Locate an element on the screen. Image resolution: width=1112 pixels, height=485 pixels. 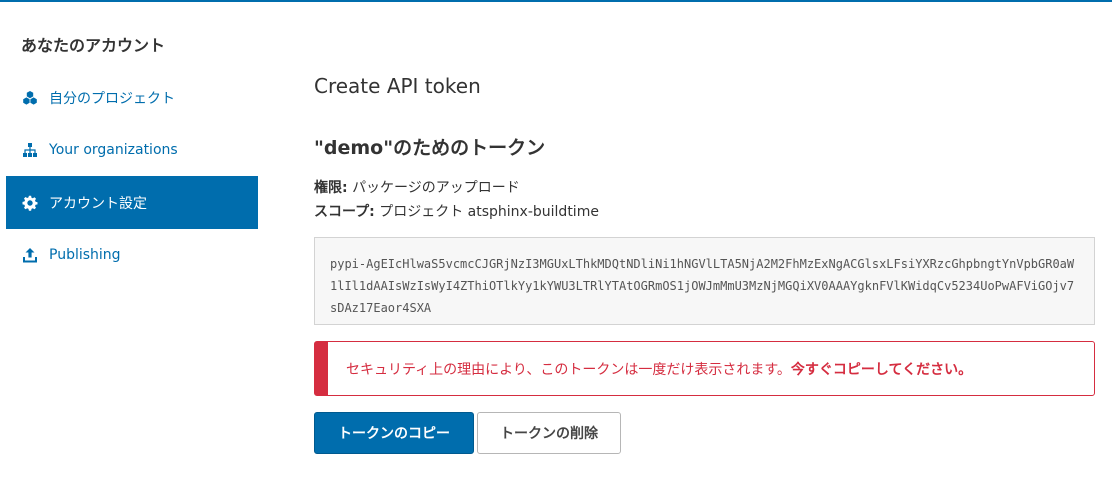
cubes-icon is located at coordinates (30, 98).